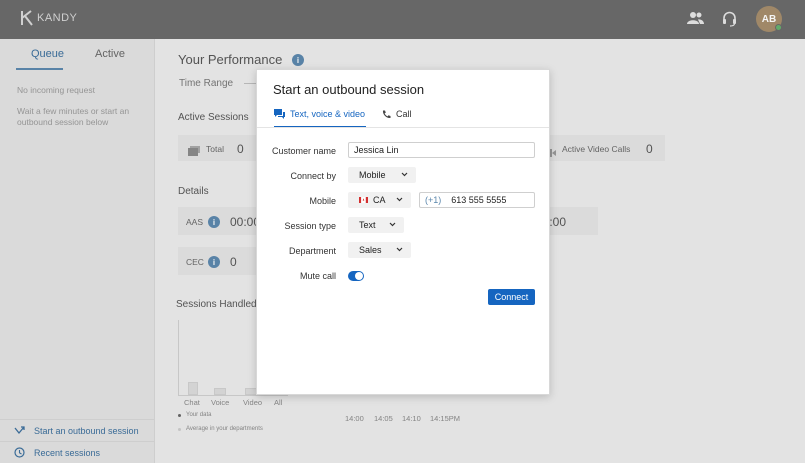 The image size is (805, 463). I want to click on country-code-select: CA, so click(379, 200).